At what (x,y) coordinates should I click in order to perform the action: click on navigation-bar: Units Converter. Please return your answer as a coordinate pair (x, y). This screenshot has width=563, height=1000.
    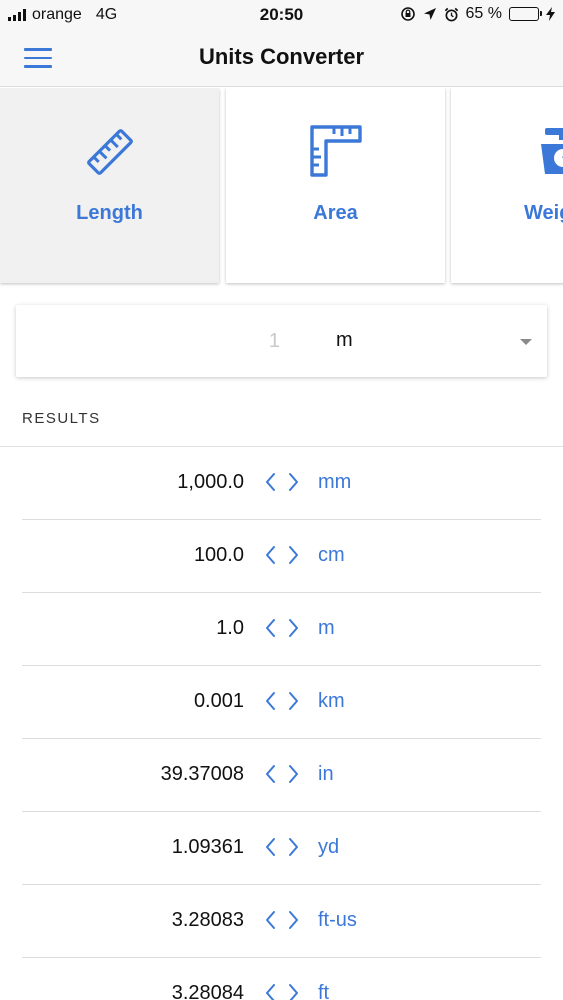
    Looking at the image, I should click on (281, 58).